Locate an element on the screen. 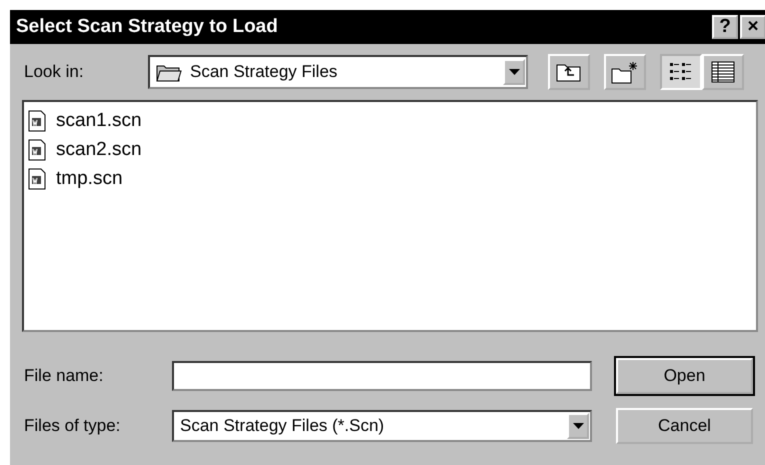 The image size is (765, 465). details-view-button is located at coordinates (723, 72).